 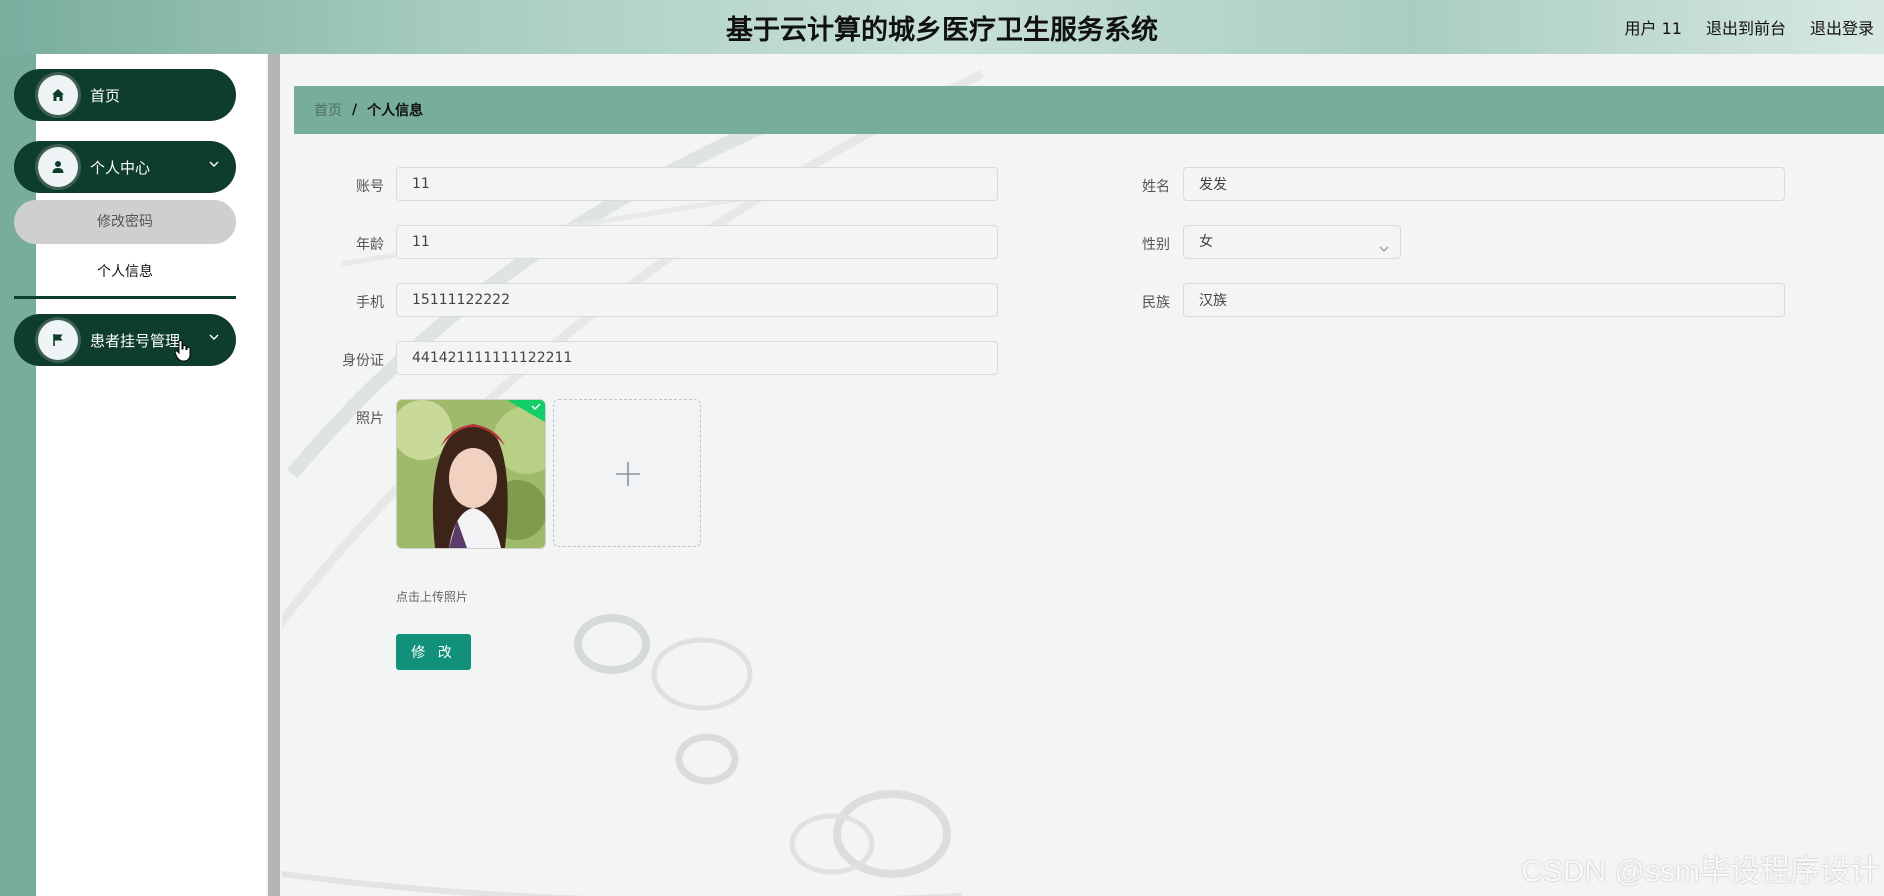 What do you see at coordinates (1156, 303) in the screenshot?
I see `ethnicity-label: 民族` at bounding box center [1156, 303].